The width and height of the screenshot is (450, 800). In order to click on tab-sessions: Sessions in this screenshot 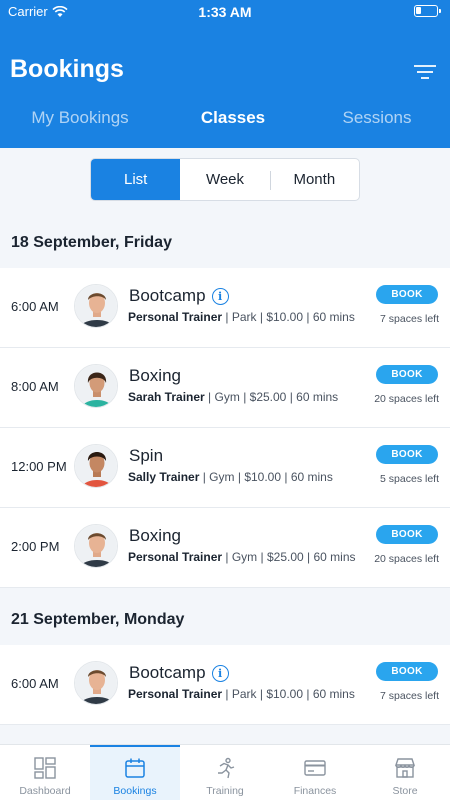, I will do `click(376, 118)`.